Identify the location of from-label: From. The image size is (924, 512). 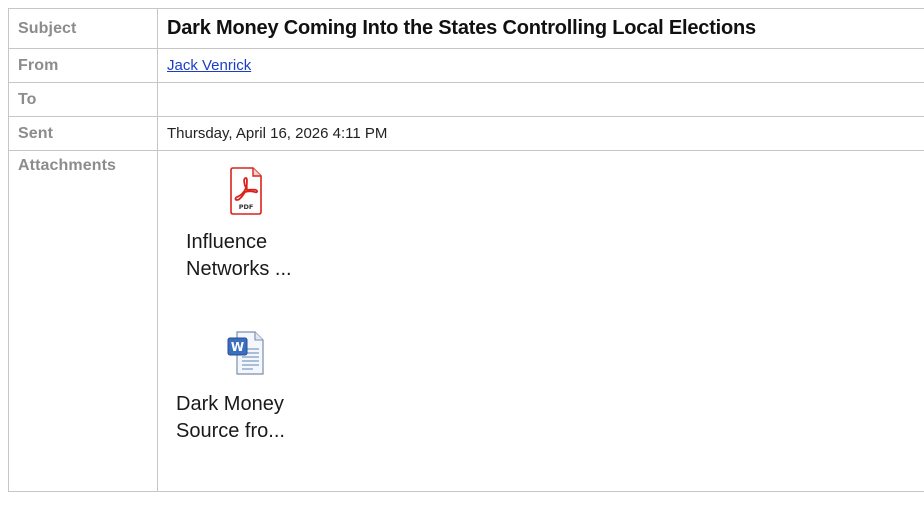
(83, 65).